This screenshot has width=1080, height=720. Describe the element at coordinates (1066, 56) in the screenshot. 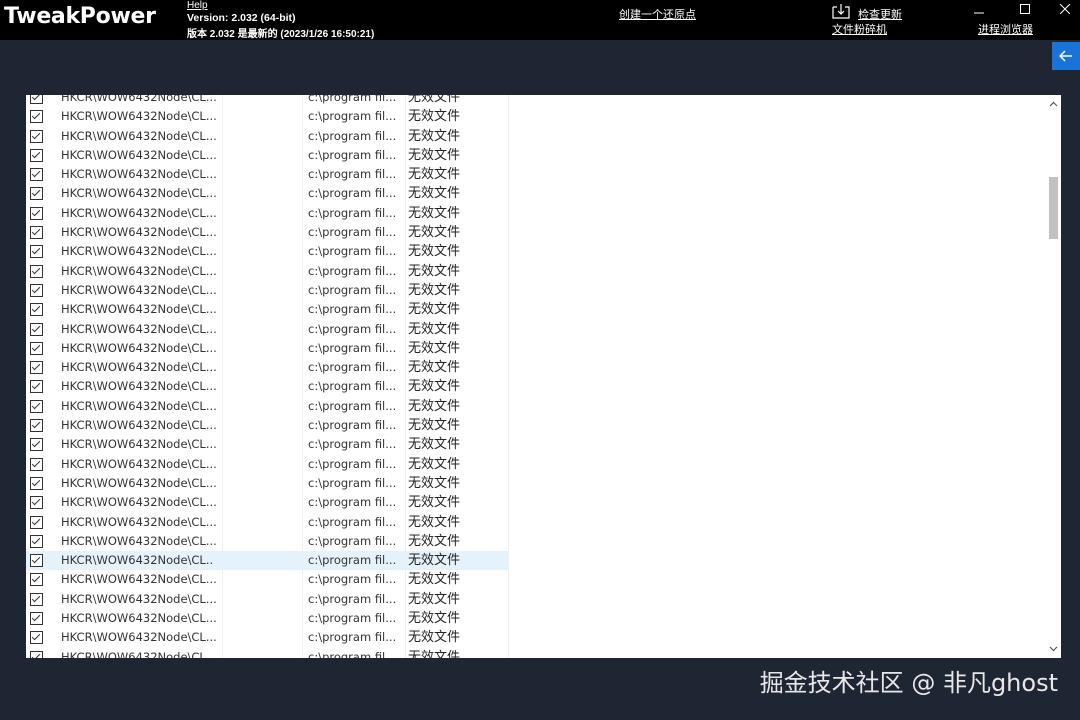

I see `back-button` at that location.